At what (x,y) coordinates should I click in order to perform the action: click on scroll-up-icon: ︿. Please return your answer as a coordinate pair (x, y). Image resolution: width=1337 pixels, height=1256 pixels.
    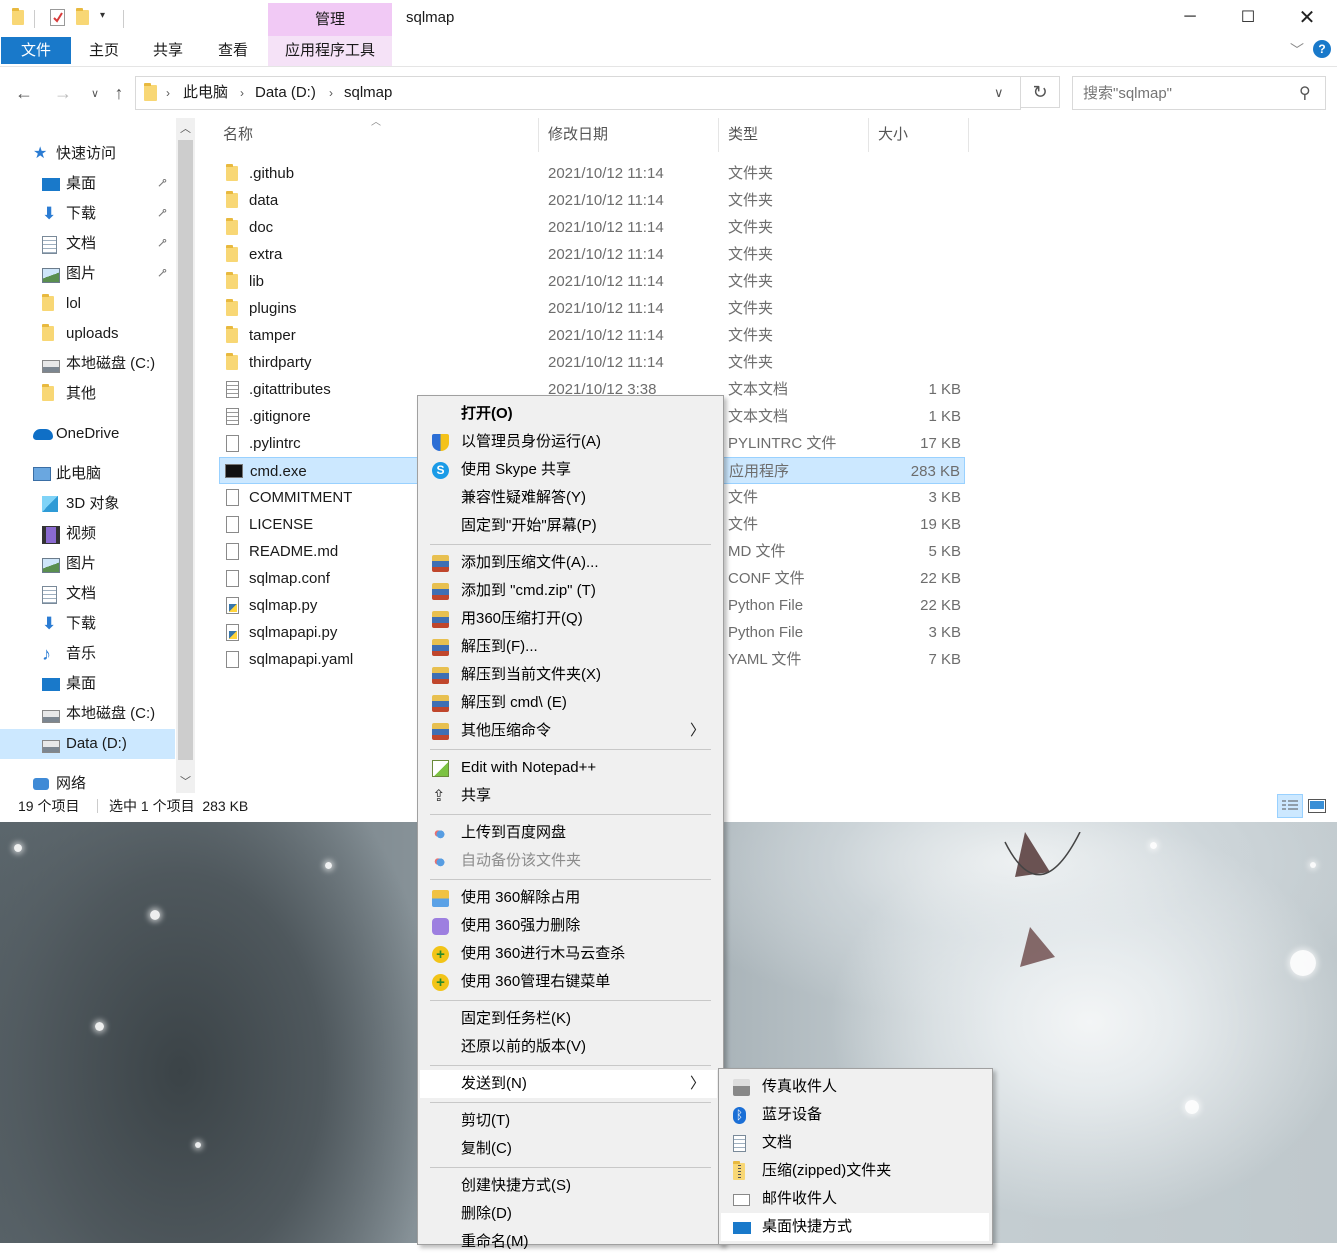
    Looking at the image, I should click on (185, 128).